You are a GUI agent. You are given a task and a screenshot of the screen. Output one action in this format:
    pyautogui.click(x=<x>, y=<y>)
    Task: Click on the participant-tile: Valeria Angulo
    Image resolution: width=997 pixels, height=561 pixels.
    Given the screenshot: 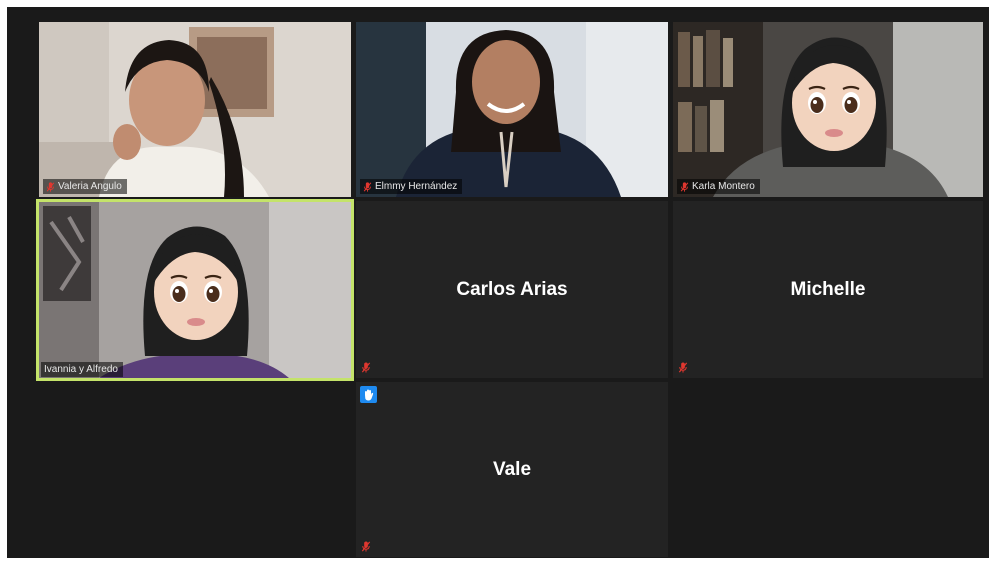 What is the action you would take?
    pyautogui.click(x=195, y=109)
    